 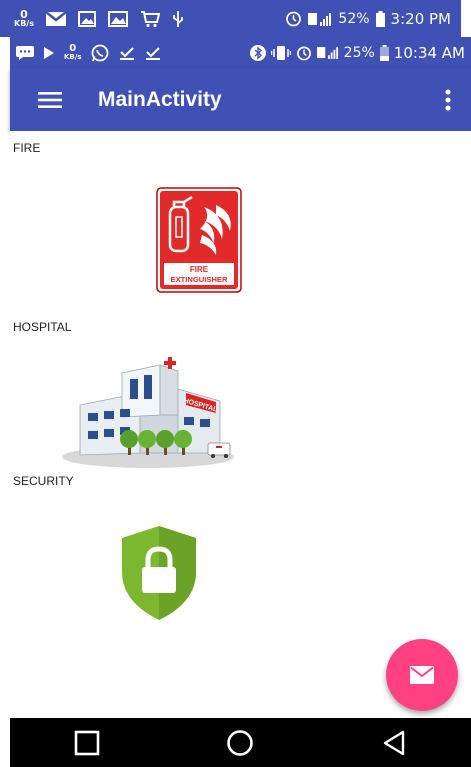 What do you see at coordinates (384, 52) in the screenshot?
I see `battery-icon-inner` at bounding box center [384, 52].